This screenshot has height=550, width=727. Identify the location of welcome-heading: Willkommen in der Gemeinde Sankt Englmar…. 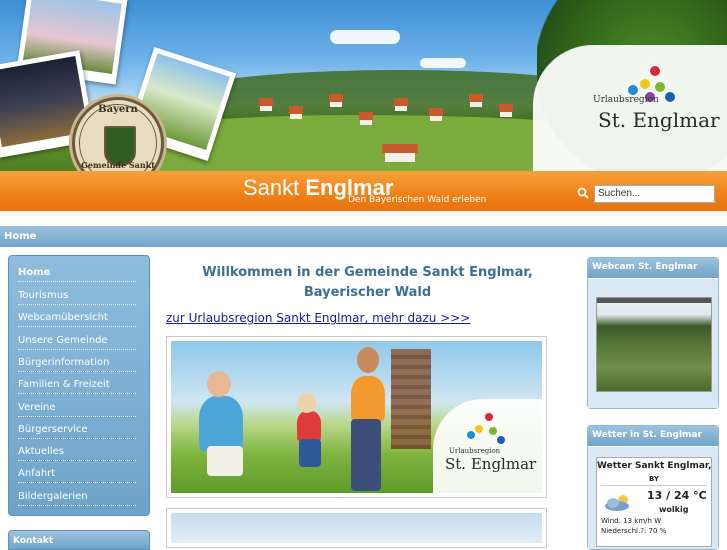
(367, 283).